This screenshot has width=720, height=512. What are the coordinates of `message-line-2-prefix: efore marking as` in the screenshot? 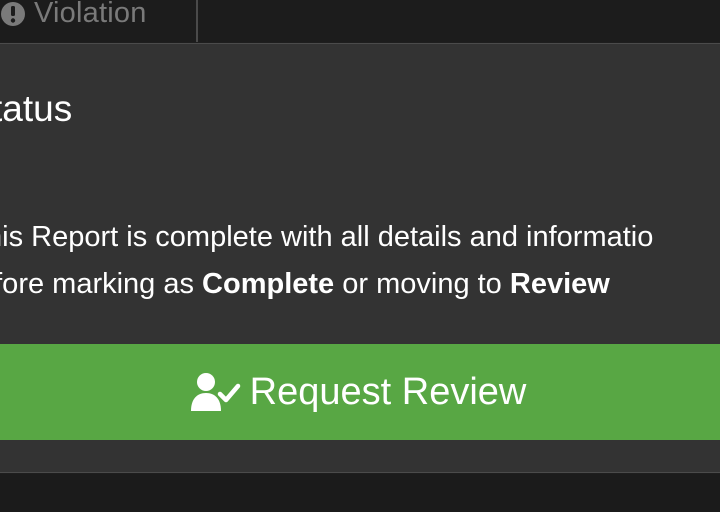 It's located at (101, 284).